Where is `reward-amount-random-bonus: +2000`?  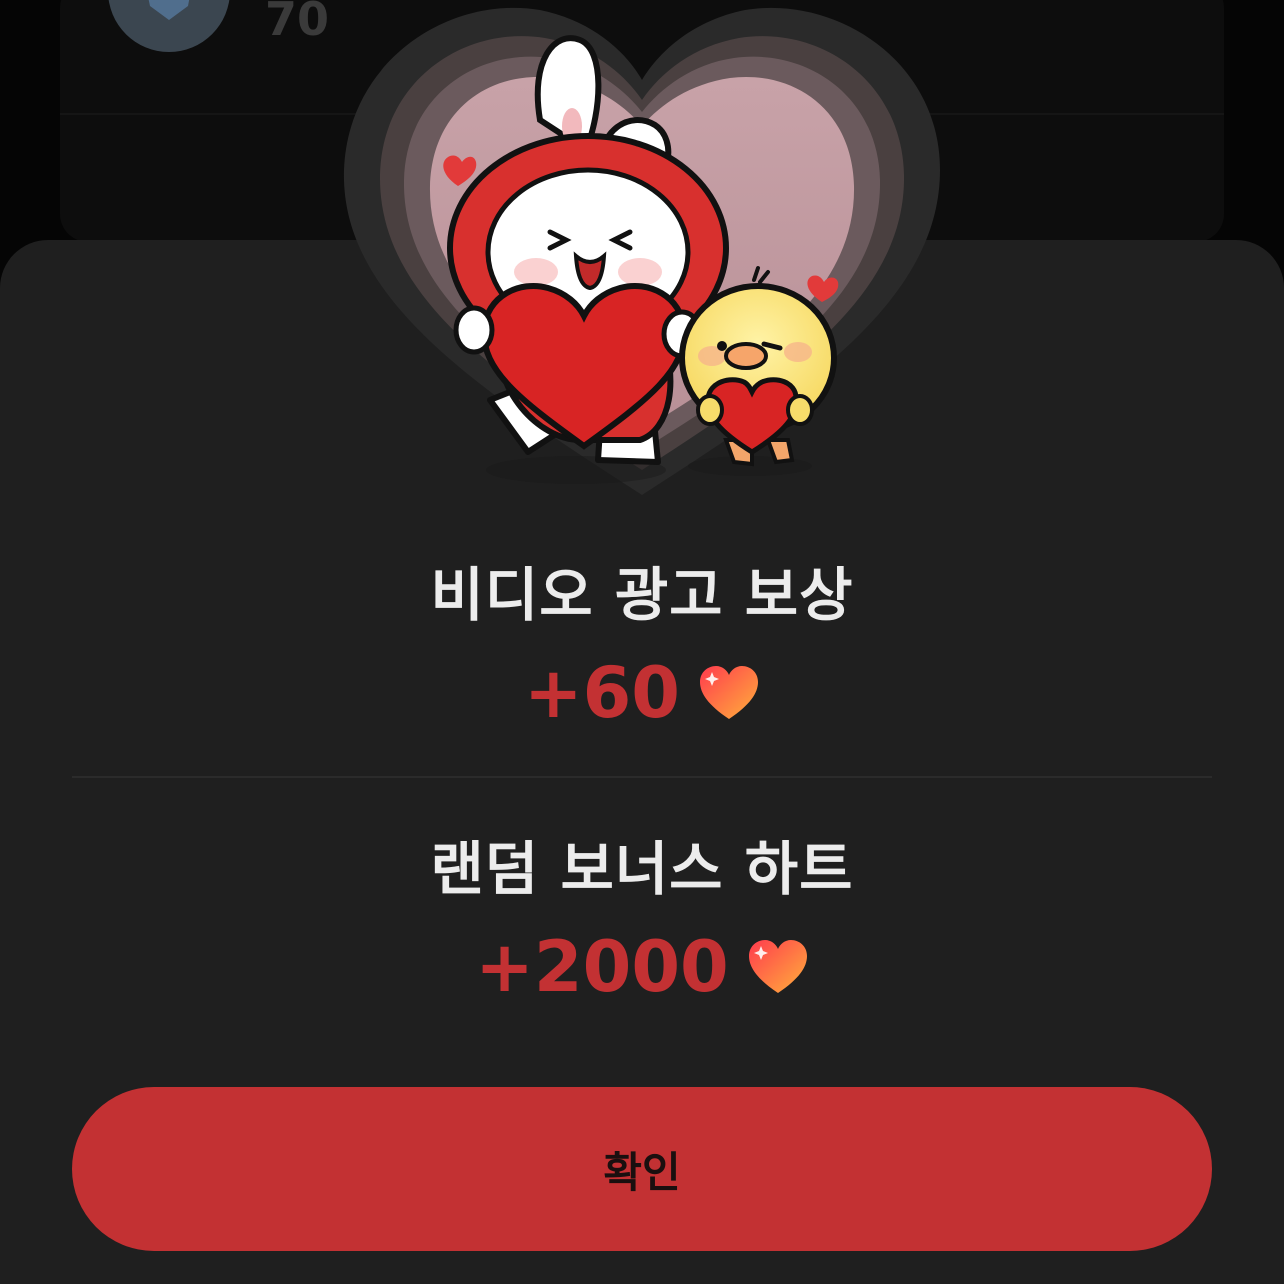
reward-amount-random-bonus: +2000 is located at coordinates (642, 967).